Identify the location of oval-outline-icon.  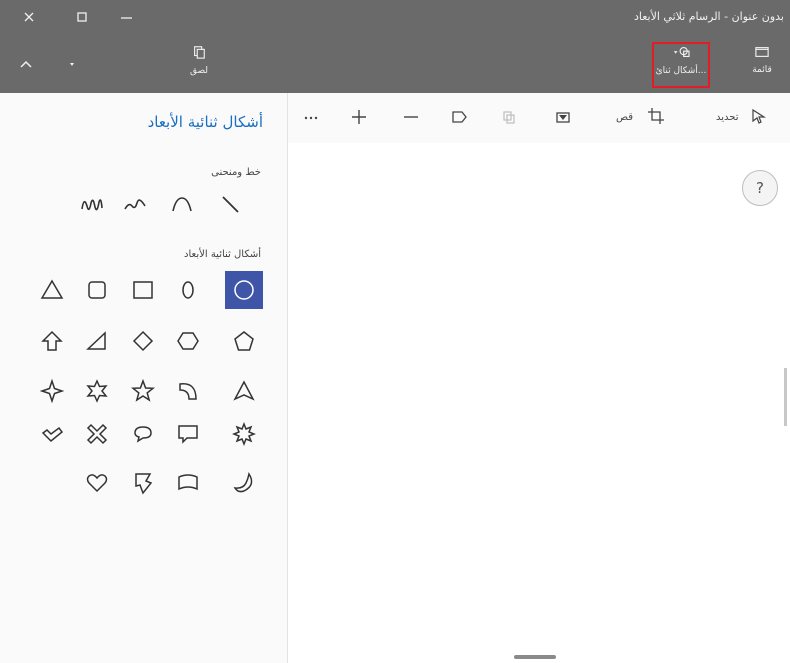
(188, 290).